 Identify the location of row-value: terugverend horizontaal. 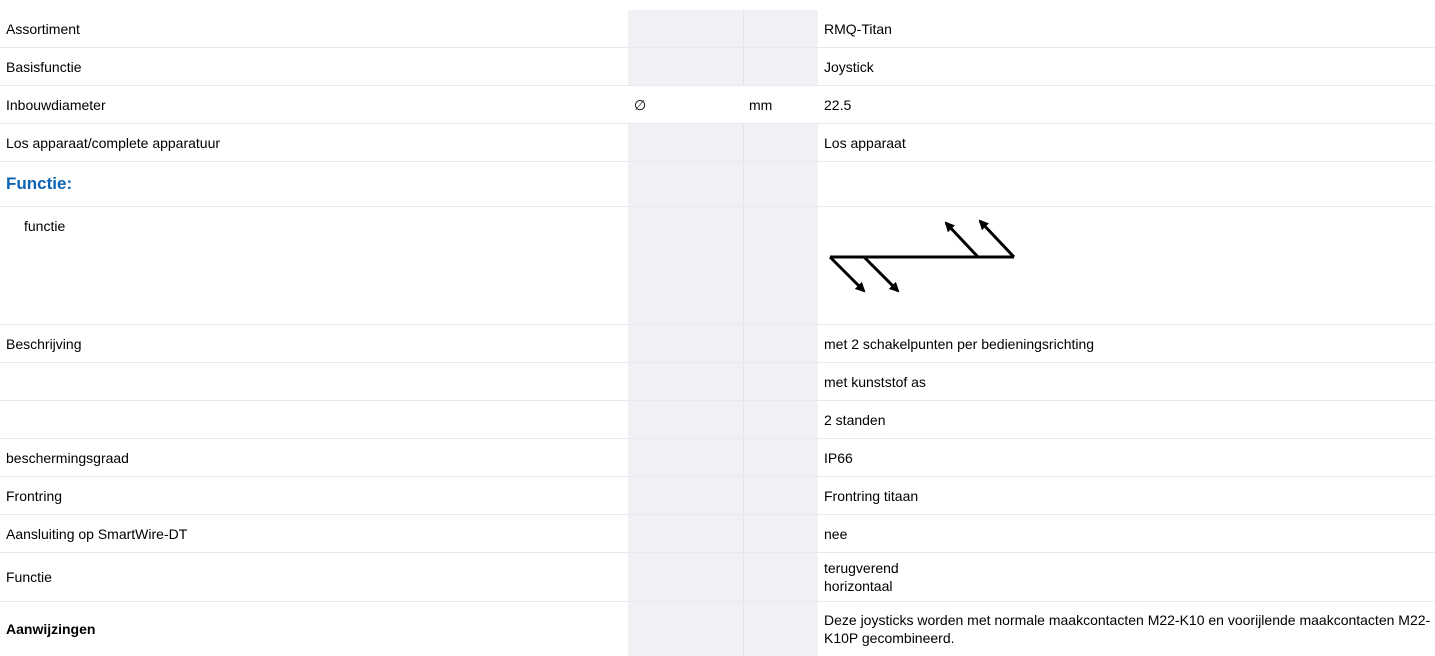
(1126, 577).